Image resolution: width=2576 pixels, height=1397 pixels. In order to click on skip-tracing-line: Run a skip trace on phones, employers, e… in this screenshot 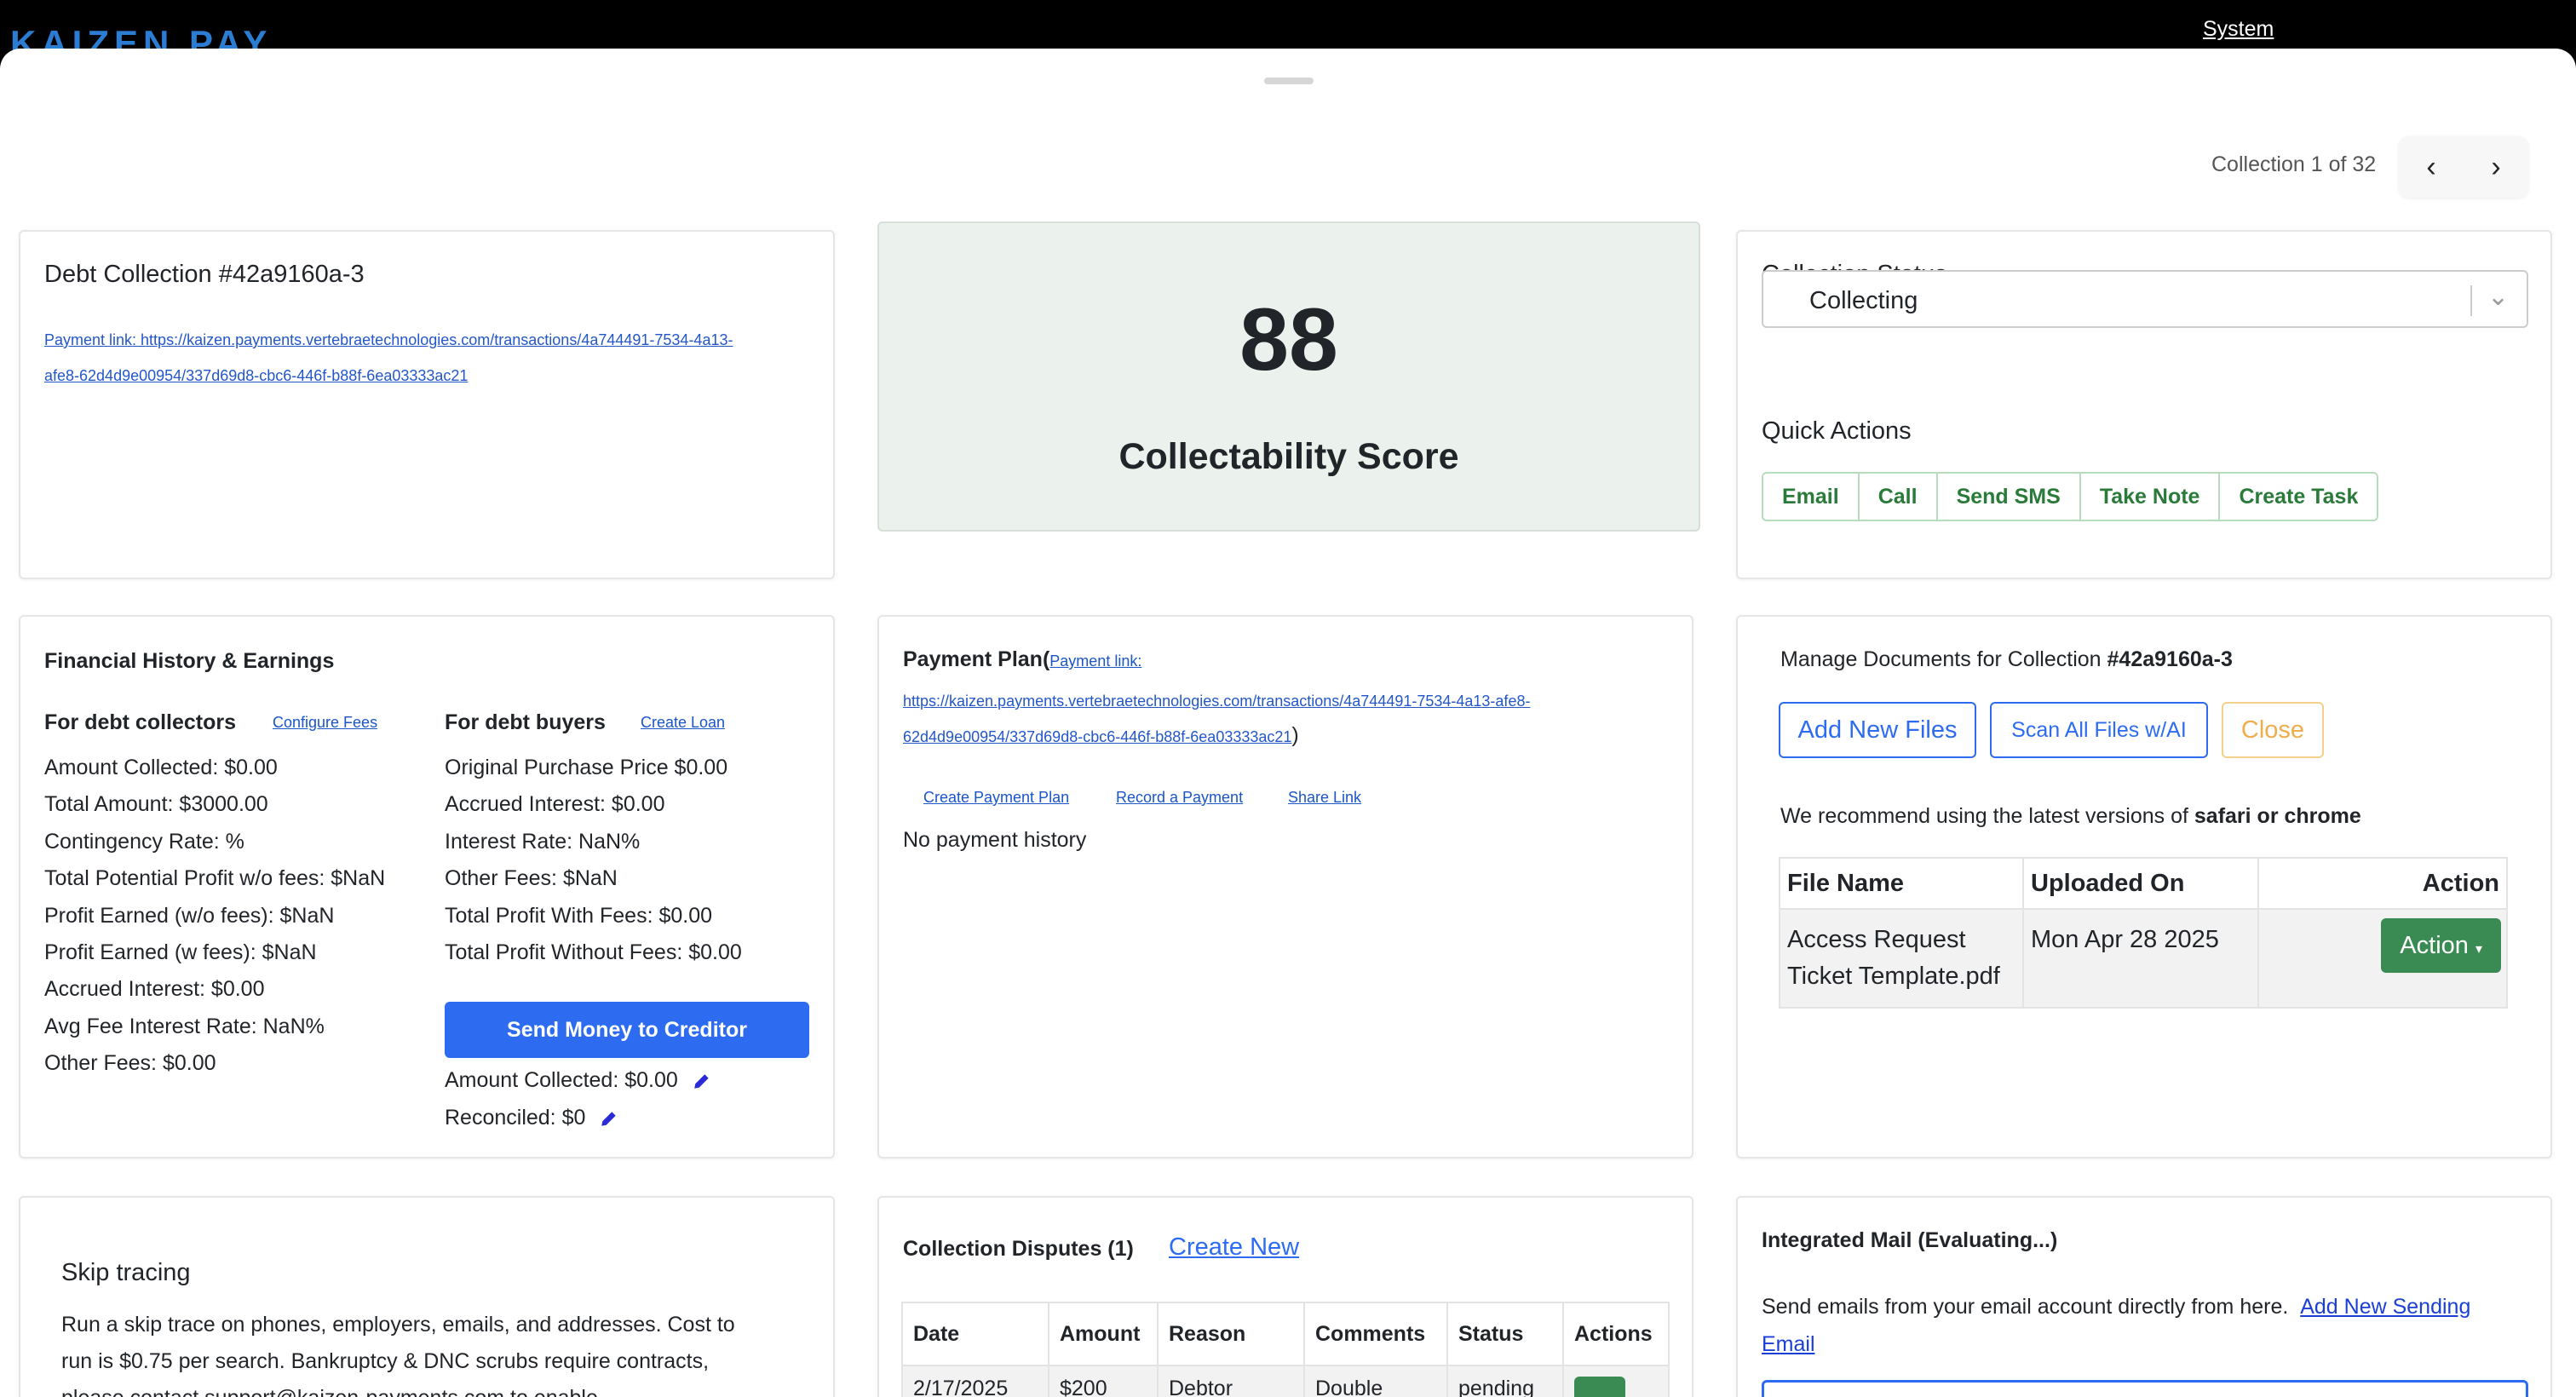, I will do `click(398, 1325)`.